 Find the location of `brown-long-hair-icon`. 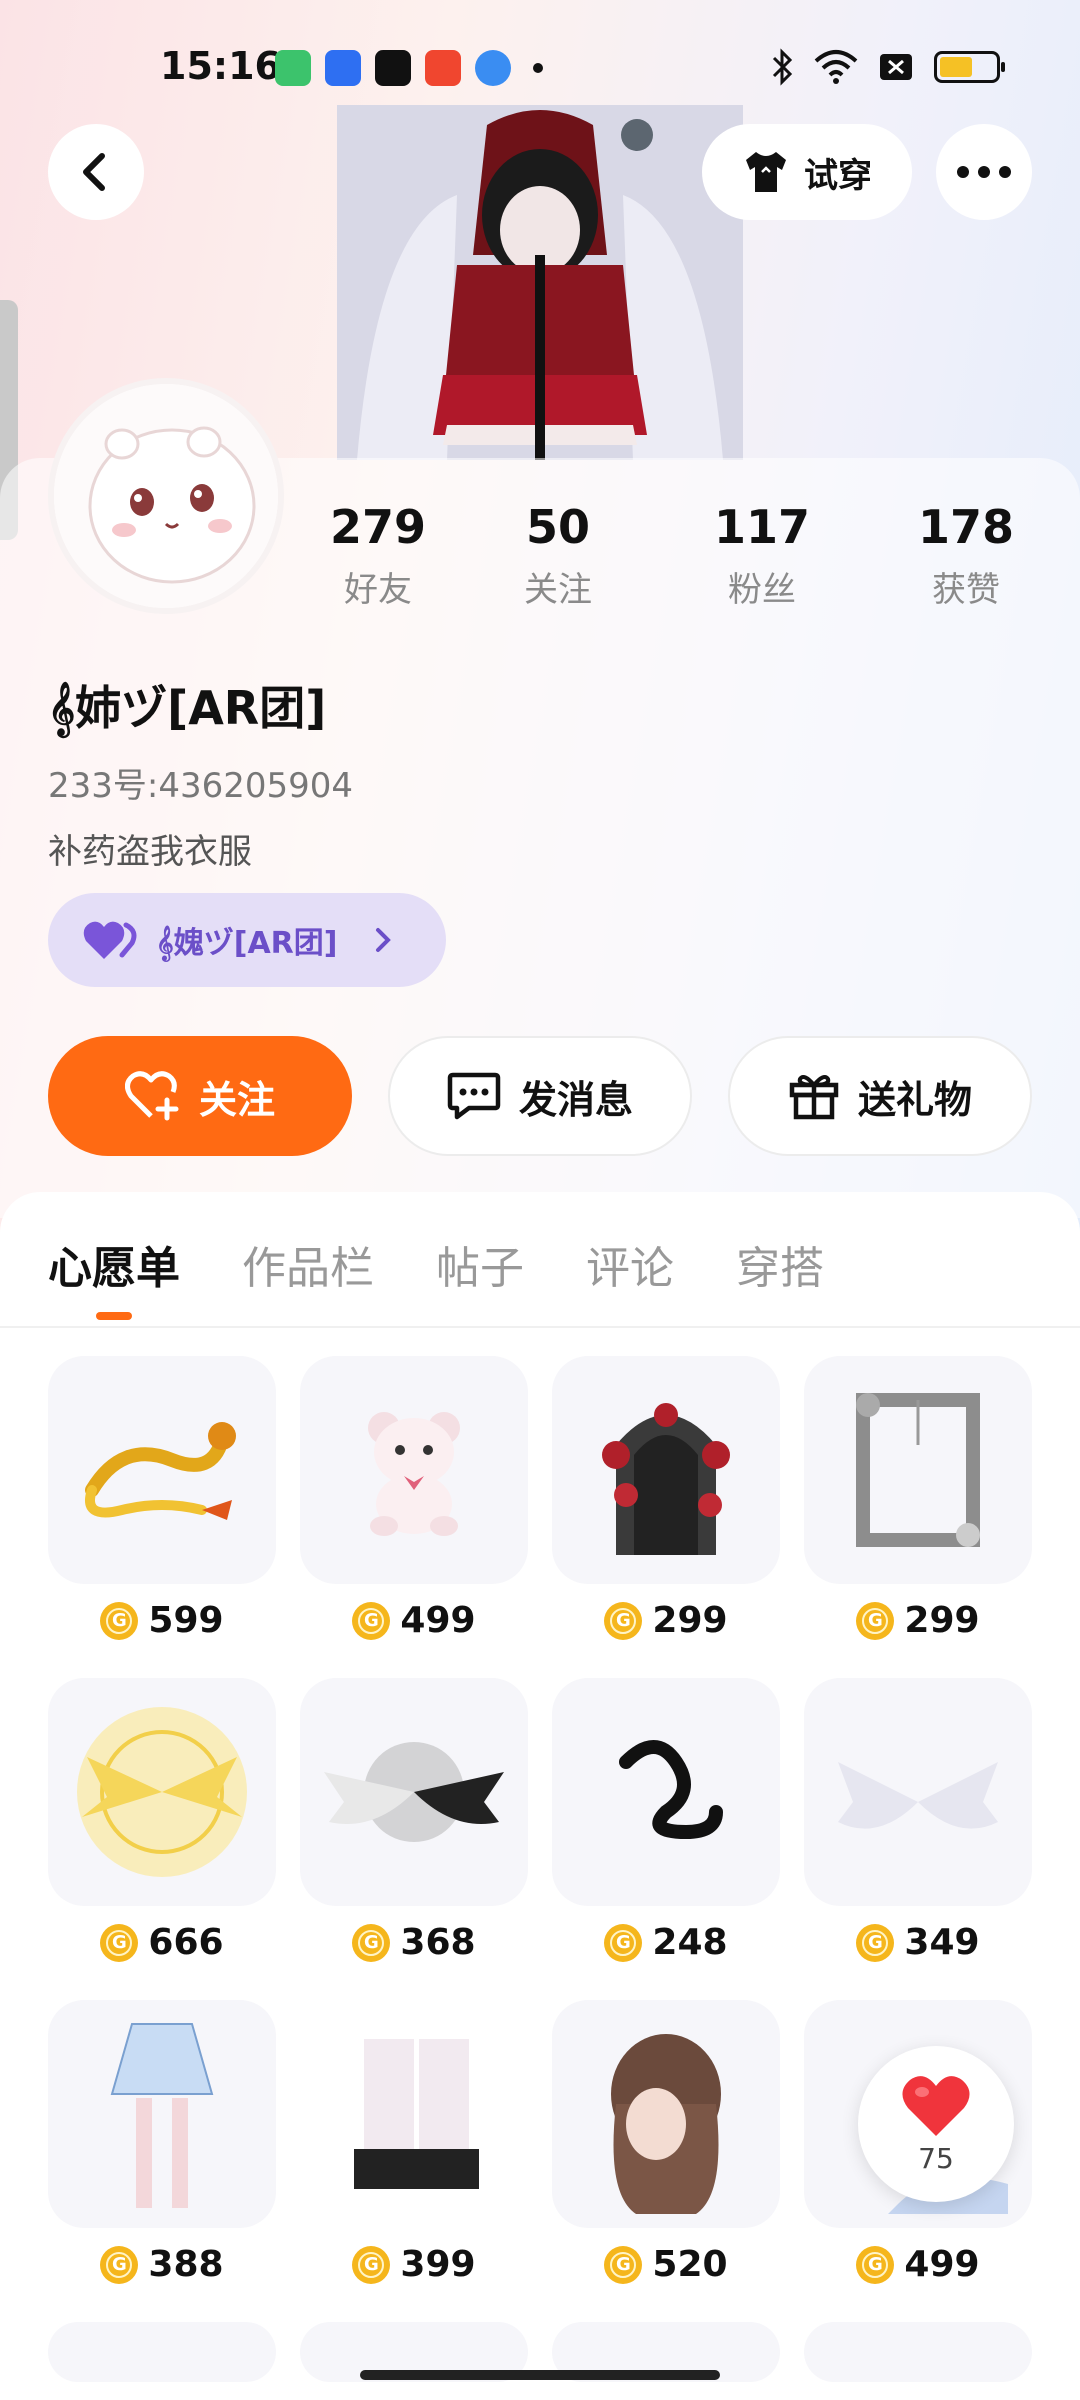

brown-long-hair-icon is located at coordinates (666, 2114).